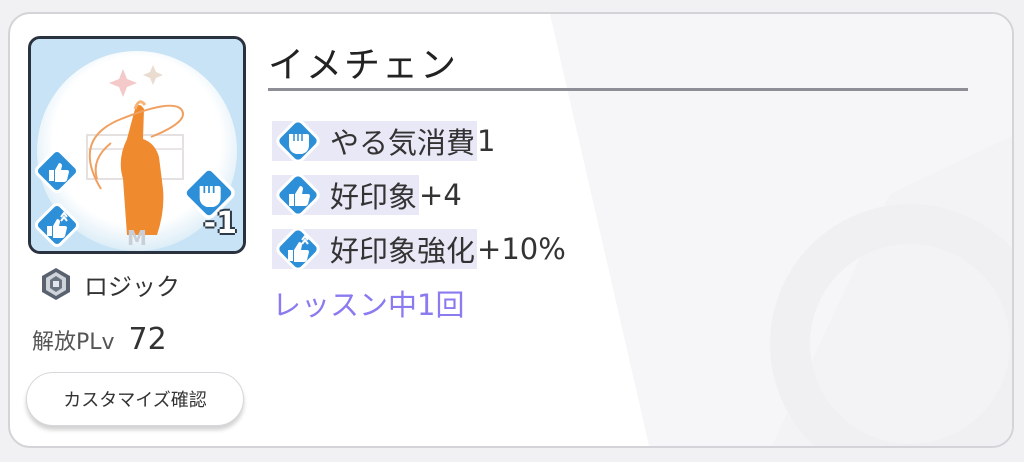  I want to click on effect-value: +10%, so click(521, 249).